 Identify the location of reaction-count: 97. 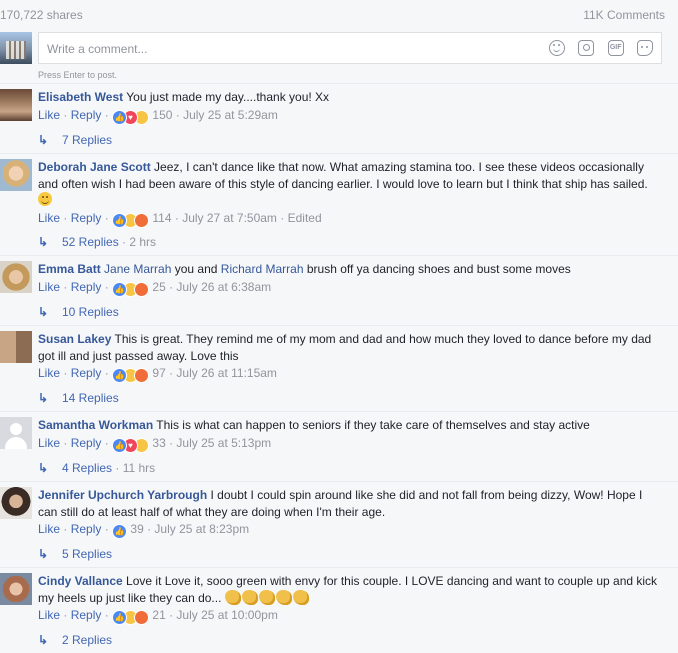
(158, 373).